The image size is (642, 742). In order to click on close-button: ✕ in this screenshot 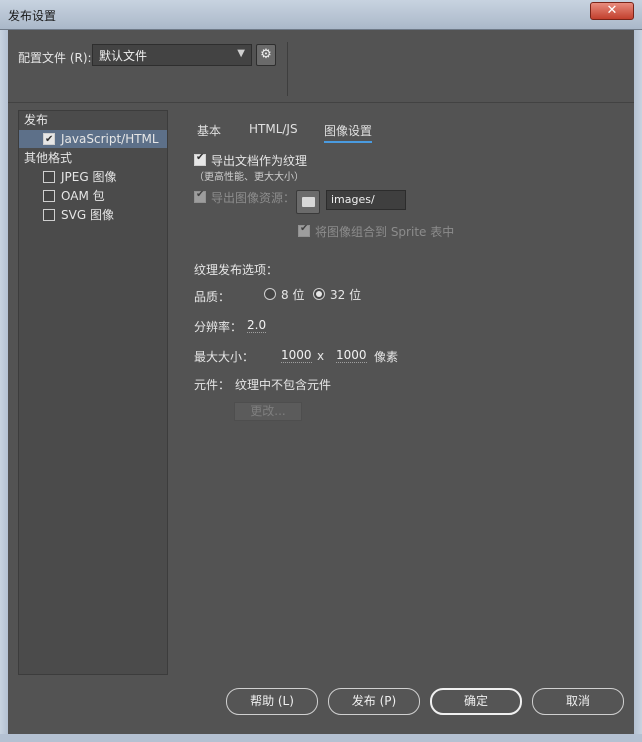, I will do `click(612, 11)`.